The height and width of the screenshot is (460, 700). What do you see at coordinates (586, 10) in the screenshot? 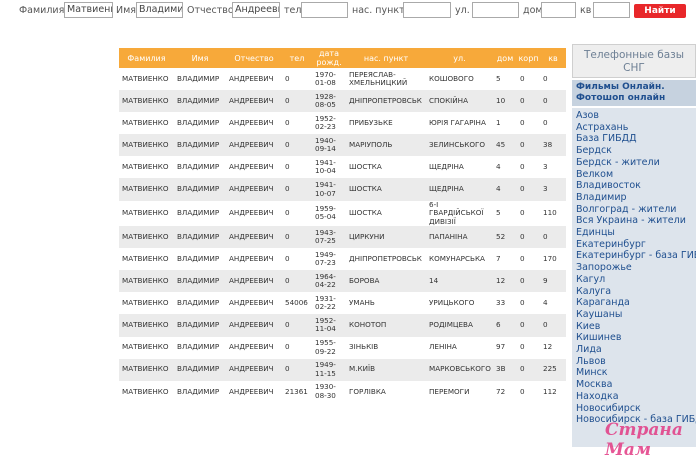
I see `apartment-label: кв` at bounding box center [586, 10].